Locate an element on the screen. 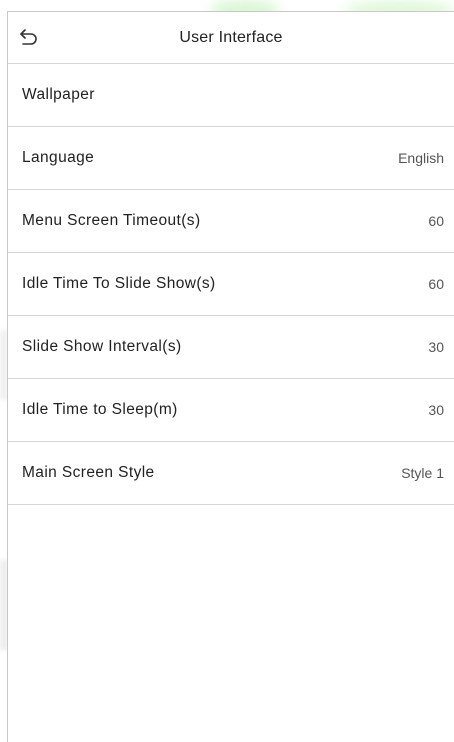 This screenshot has width=454, height=742. header-bar: User Interface is located at coordinates (231, 38).